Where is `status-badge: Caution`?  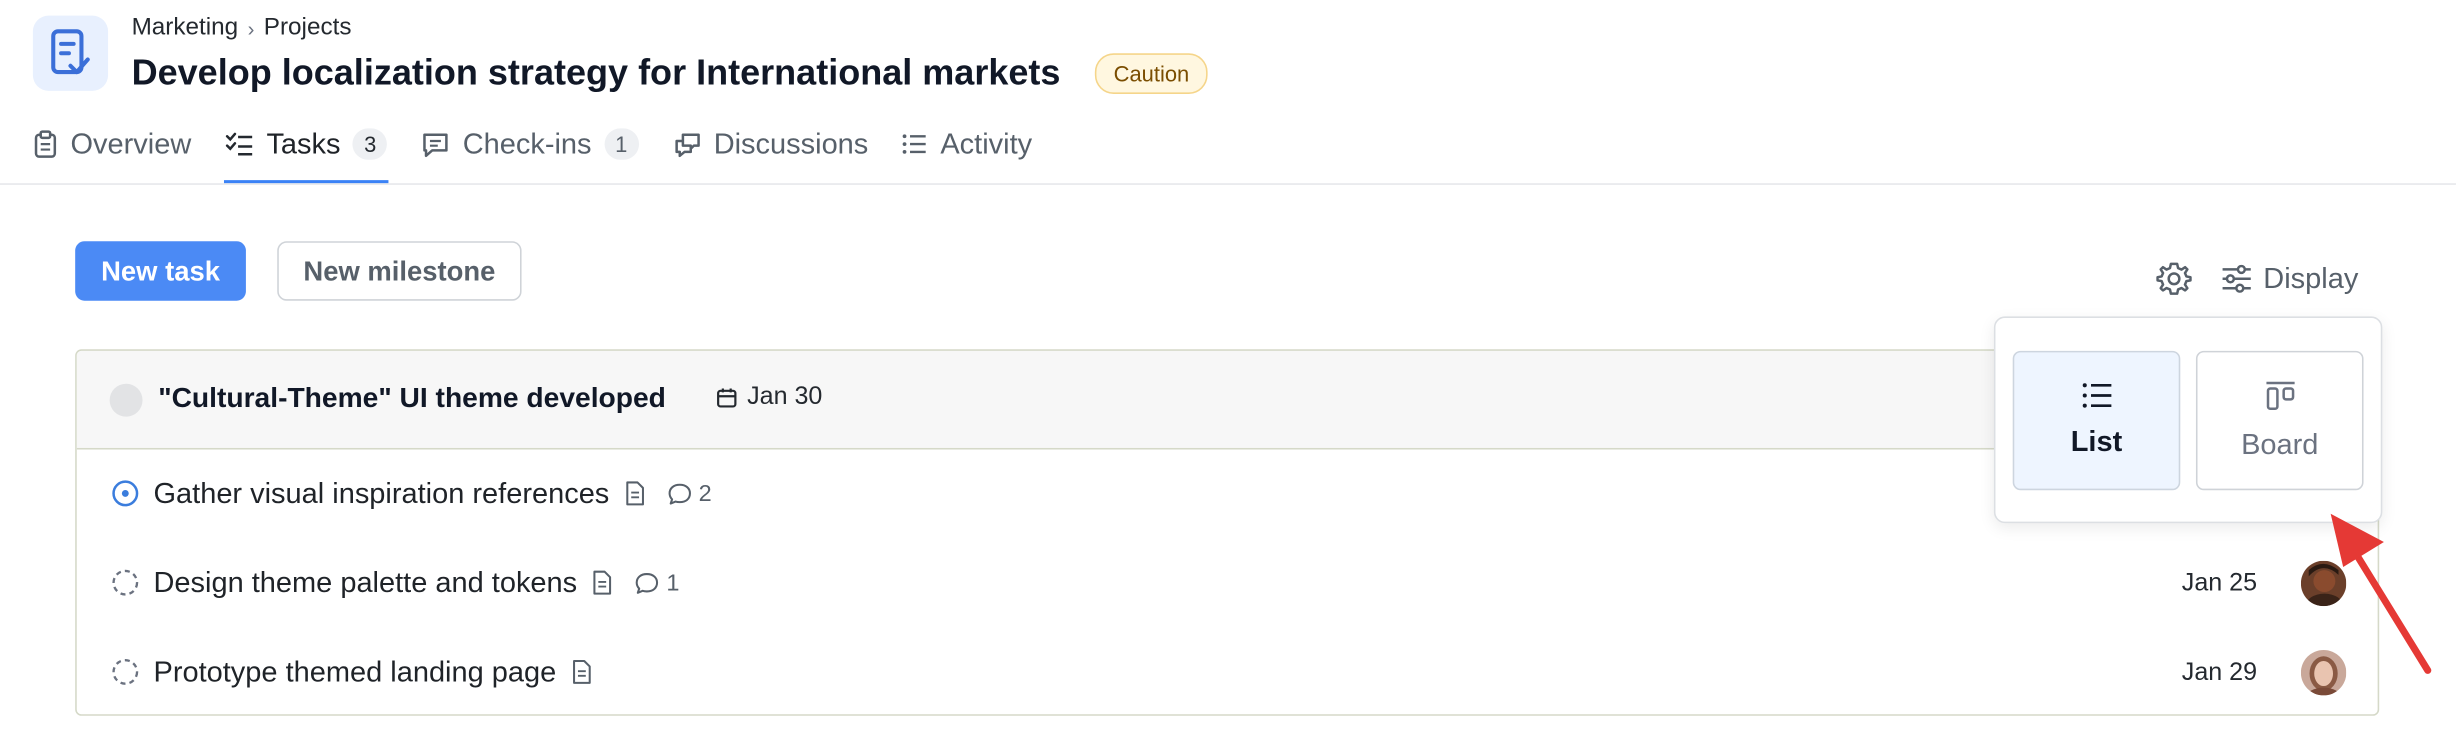
status-badge: Caution is located at coordinates (1151, 73).